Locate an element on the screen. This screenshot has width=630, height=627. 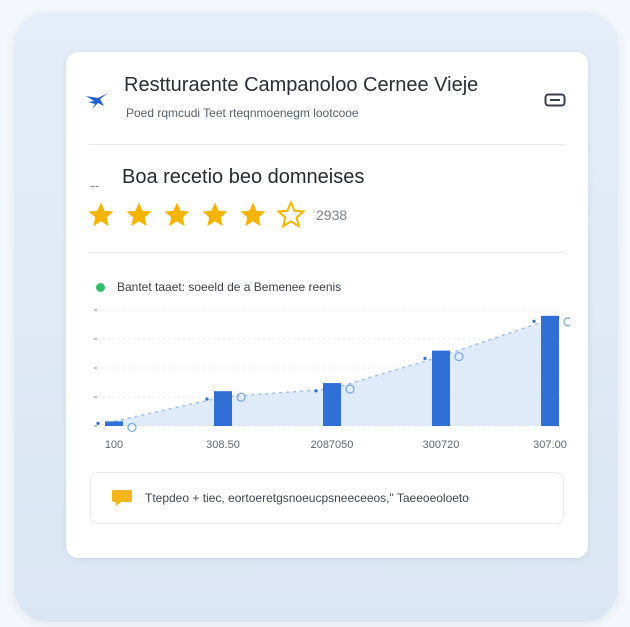
legend-label: Bantet taaet: soeeld de a Bemenee reenis is located at coordinates (229, 287).